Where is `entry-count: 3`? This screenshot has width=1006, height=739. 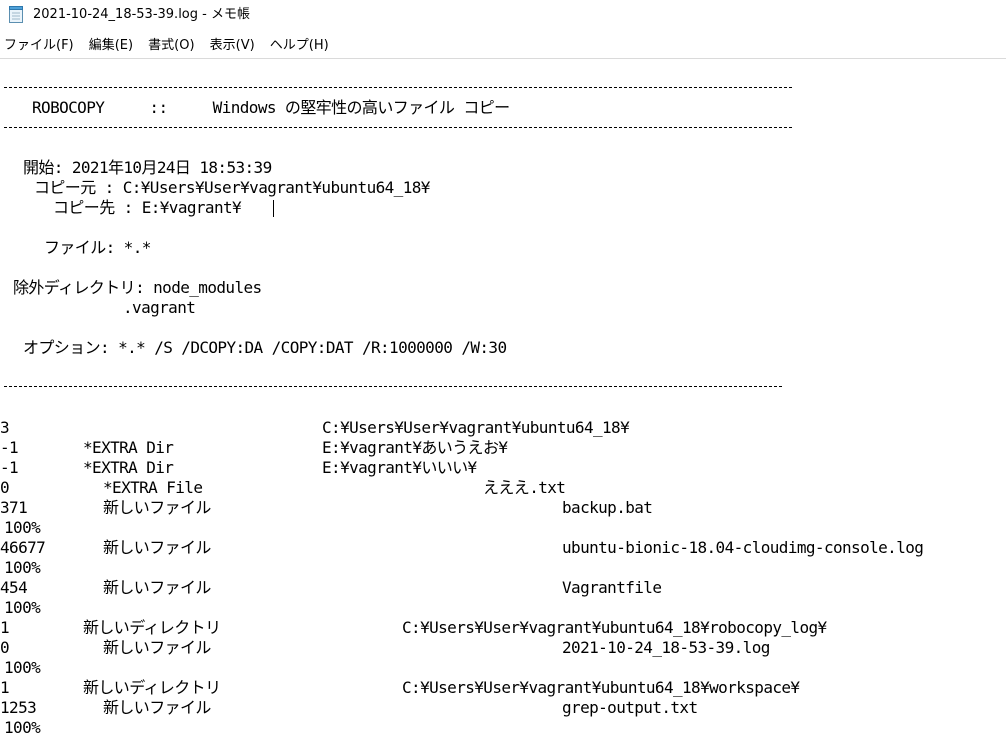 entry-count: 3 is located at coordinates (5, 427).